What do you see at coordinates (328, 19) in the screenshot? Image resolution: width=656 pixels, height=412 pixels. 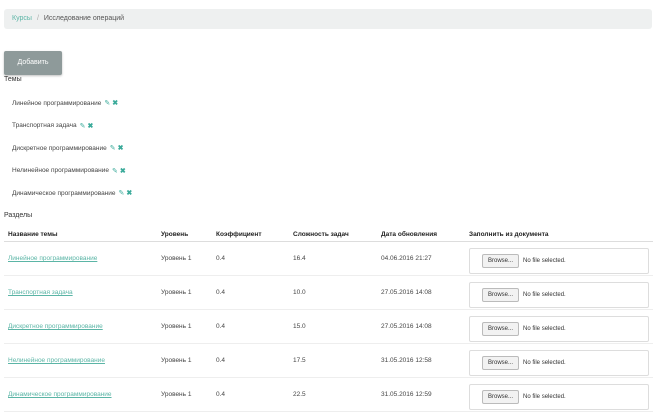 I see `breadcrumb: Курсы / Исследование операций` at bounding box center [328, 19].